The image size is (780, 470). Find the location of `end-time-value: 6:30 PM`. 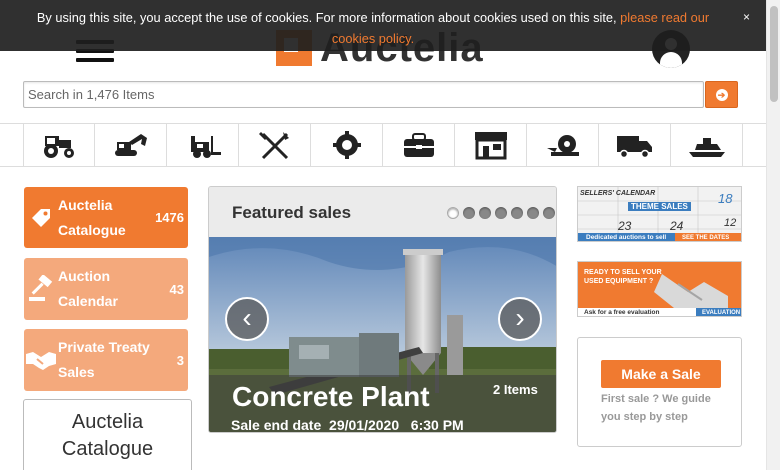

end-time-value: 6:30 PM is located at coordinates (437, 425).